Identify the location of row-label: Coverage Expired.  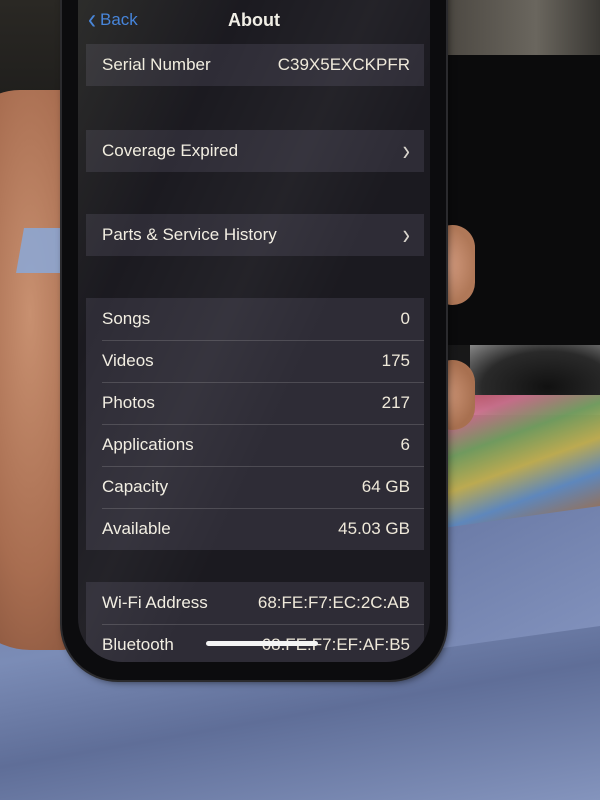
(170, 150).